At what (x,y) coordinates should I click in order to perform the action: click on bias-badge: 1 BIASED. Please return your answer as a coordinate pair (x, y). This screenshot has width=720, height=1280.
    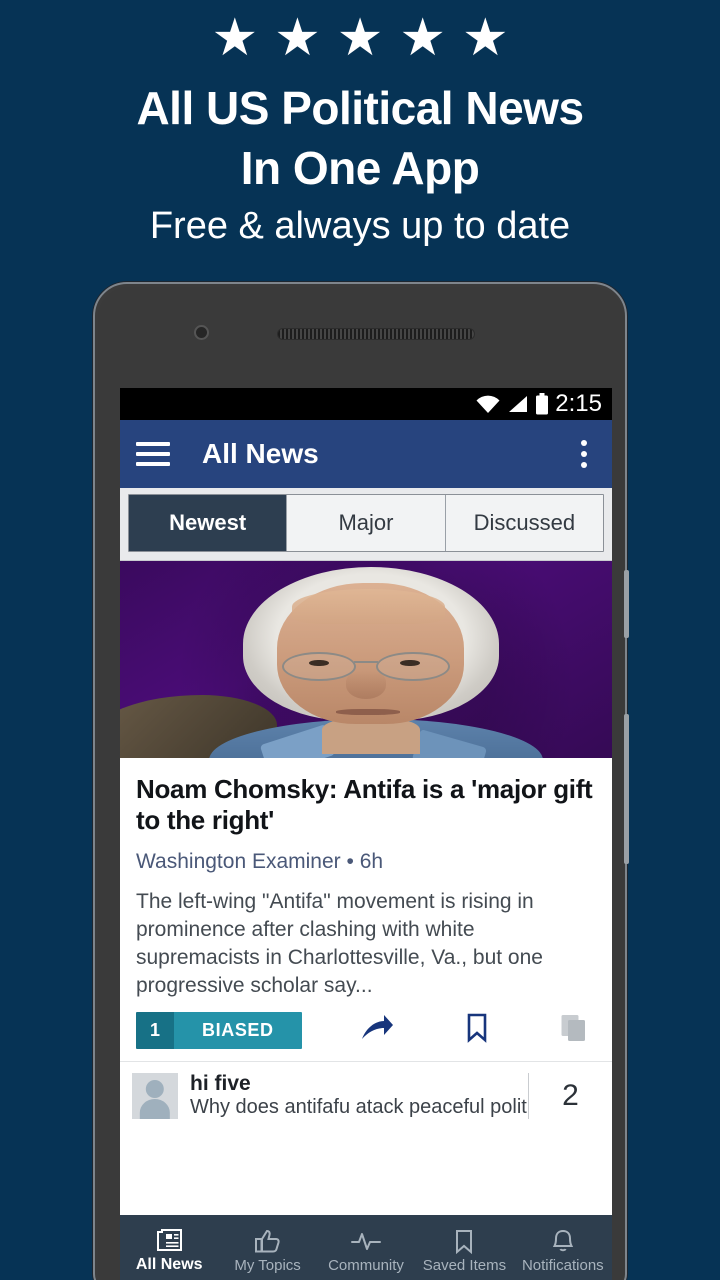
    Looking at the image, I should click on (219, 1030).